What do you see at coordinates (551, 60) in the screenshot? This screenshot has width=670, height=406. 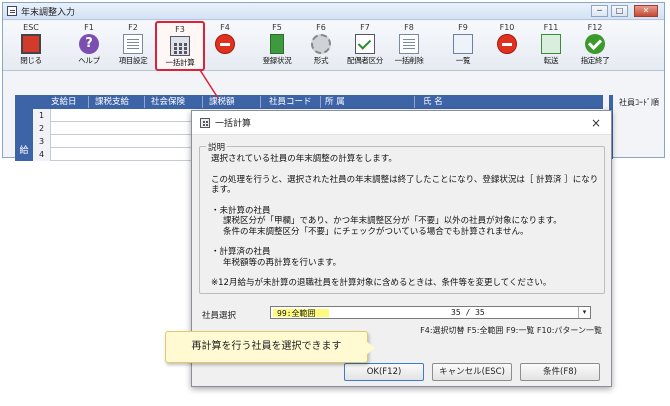 I see `toolbar-label: 転送` at bounding box center [551, 60].